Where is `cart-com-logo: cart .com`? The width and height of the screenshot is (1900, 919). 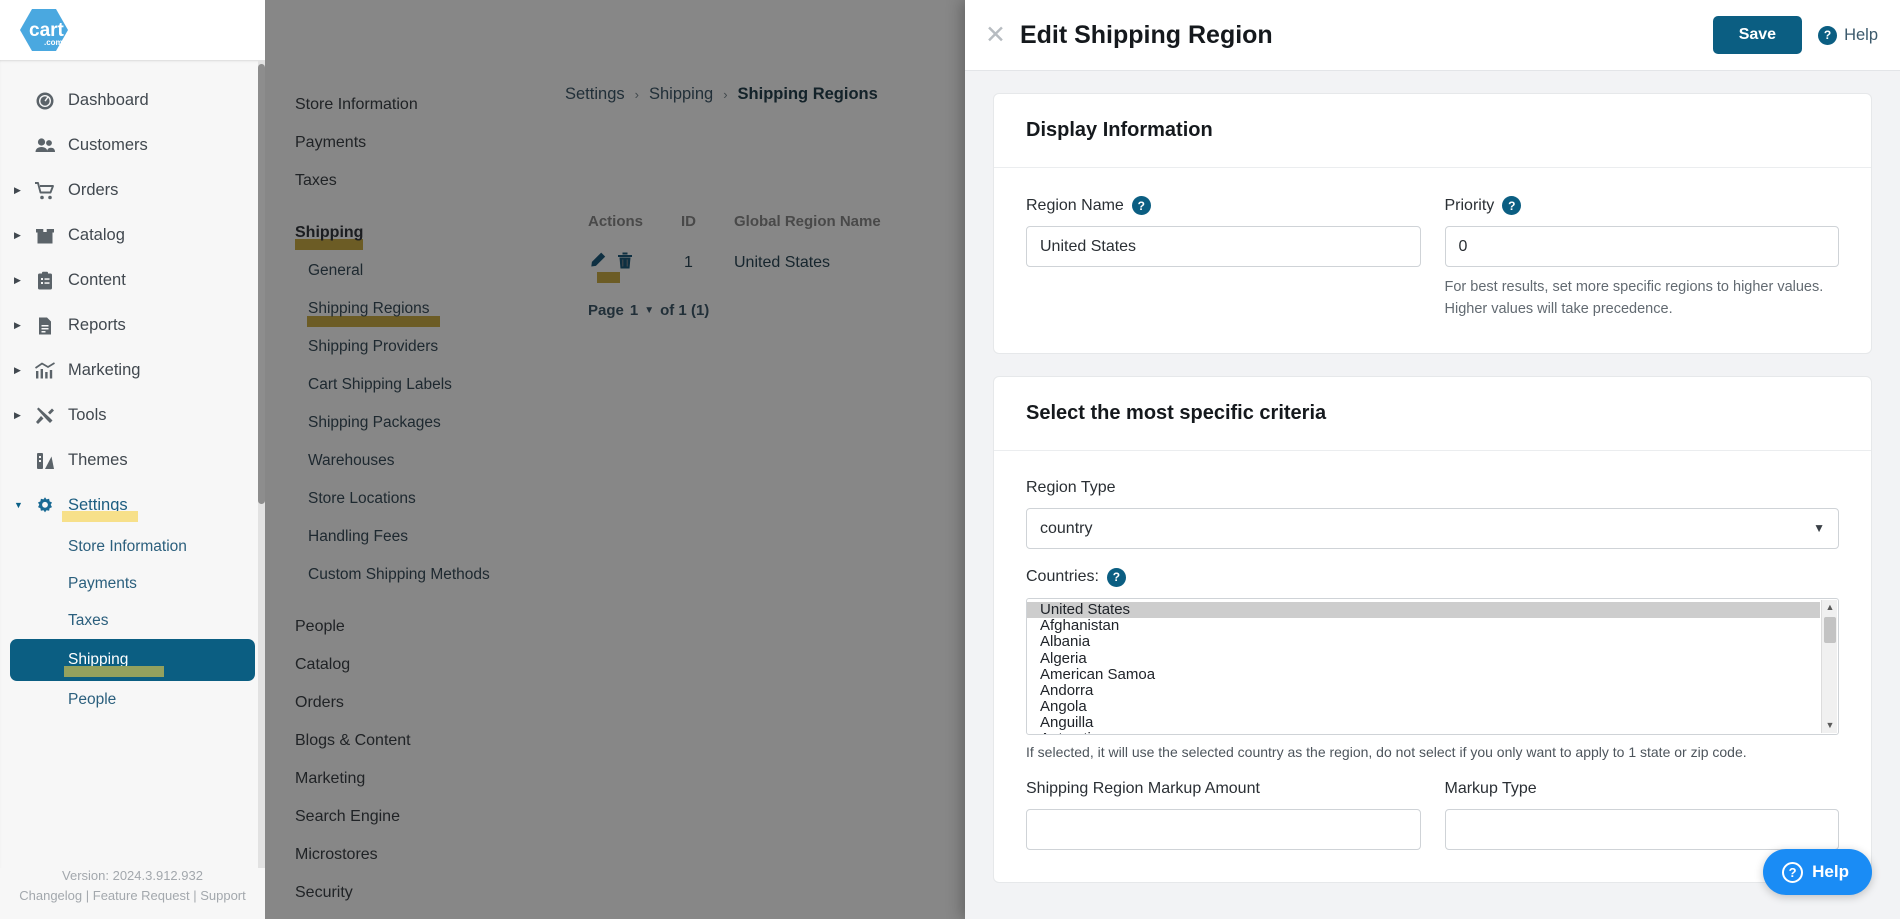 cart-com-logo: cart .com is located at coordinates (44, 30).